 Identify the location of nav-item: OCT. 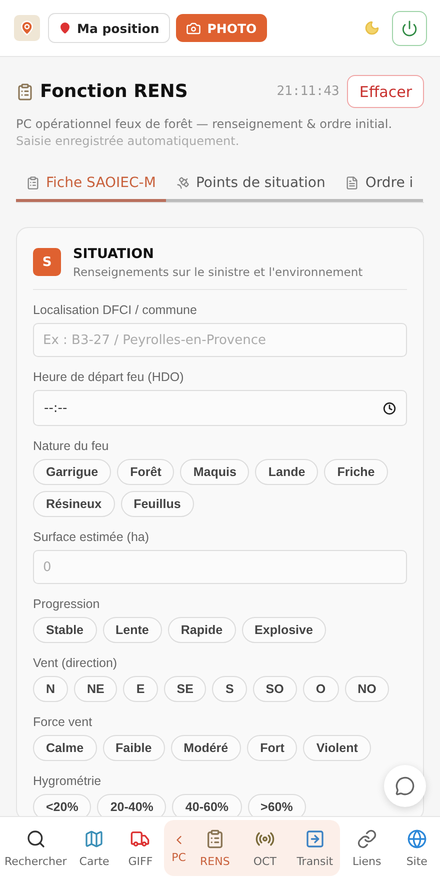
(265, 848).